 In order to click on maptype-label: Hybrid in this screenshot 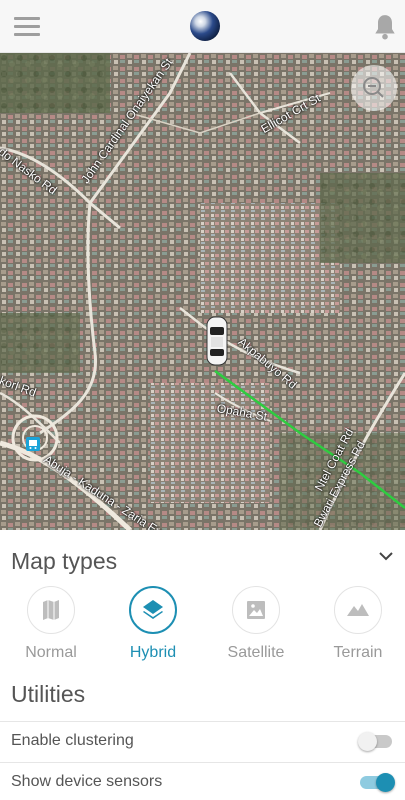, I will do `click(153, 652)`.